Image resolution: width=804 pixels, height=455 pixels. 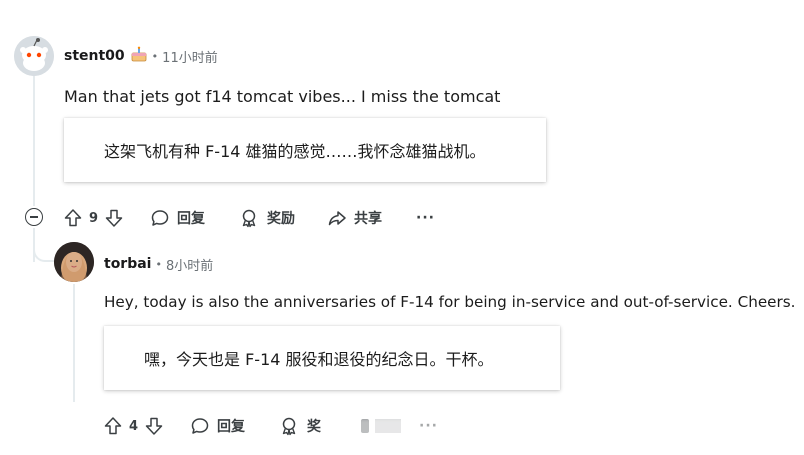 What do you see at coordinates (300, 426) in the screenshot?
I see `award-button: 奖` at bounding box center [300, 426].